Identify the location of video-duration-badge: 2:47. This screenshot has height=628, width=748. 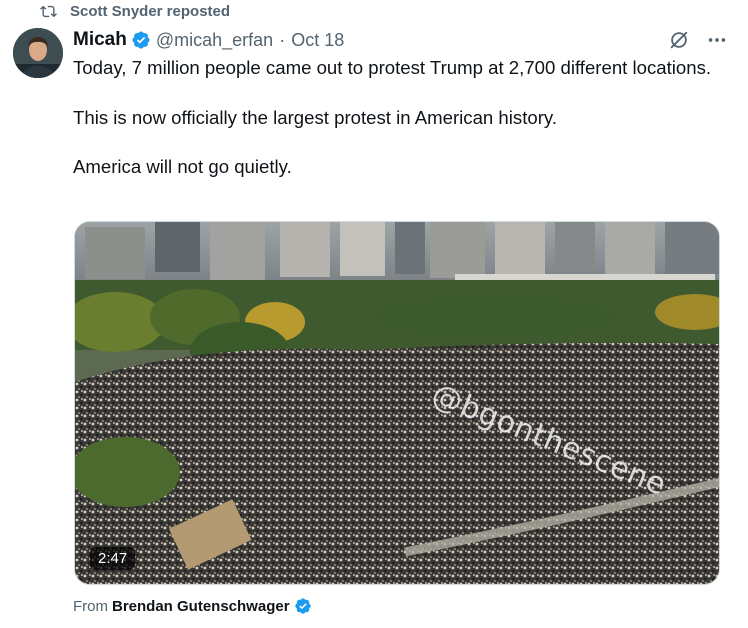
(113, 558).